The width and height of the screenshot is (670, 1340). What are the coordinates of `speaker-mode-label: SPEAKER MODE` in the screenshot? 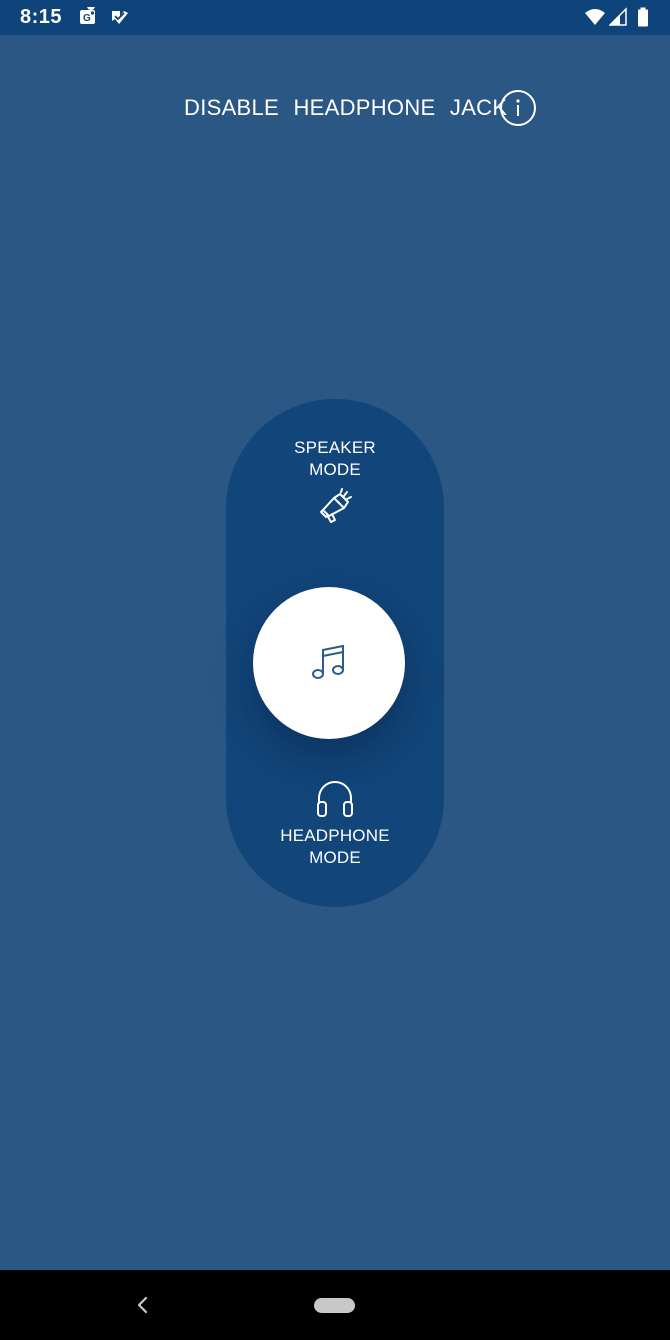 It's located at (335, 459).